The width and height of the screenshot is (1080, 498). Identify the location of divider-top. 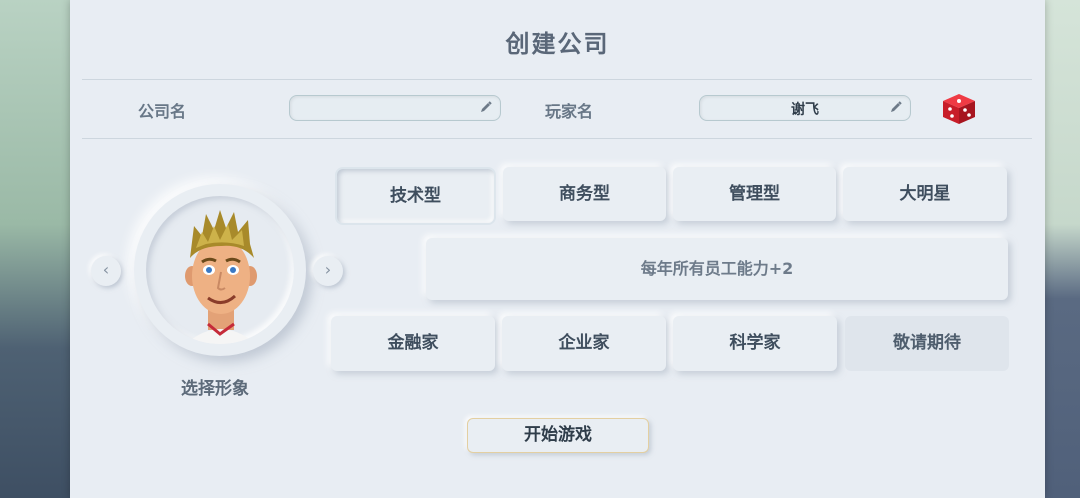
(557, 79).